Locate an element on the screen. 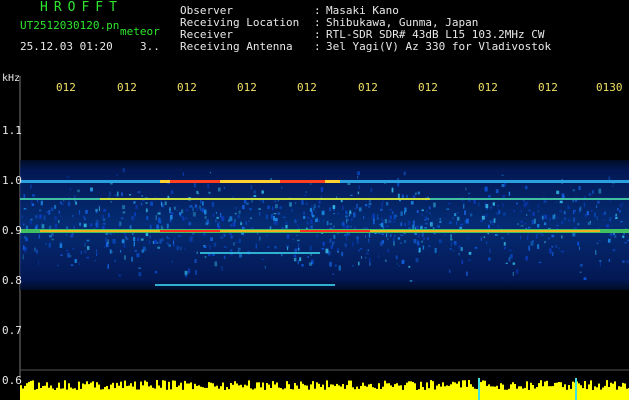 Image resolution: width=629 pixels, height=400 pixels. time-tick-7: 012 is located at coordinates (428, 87).